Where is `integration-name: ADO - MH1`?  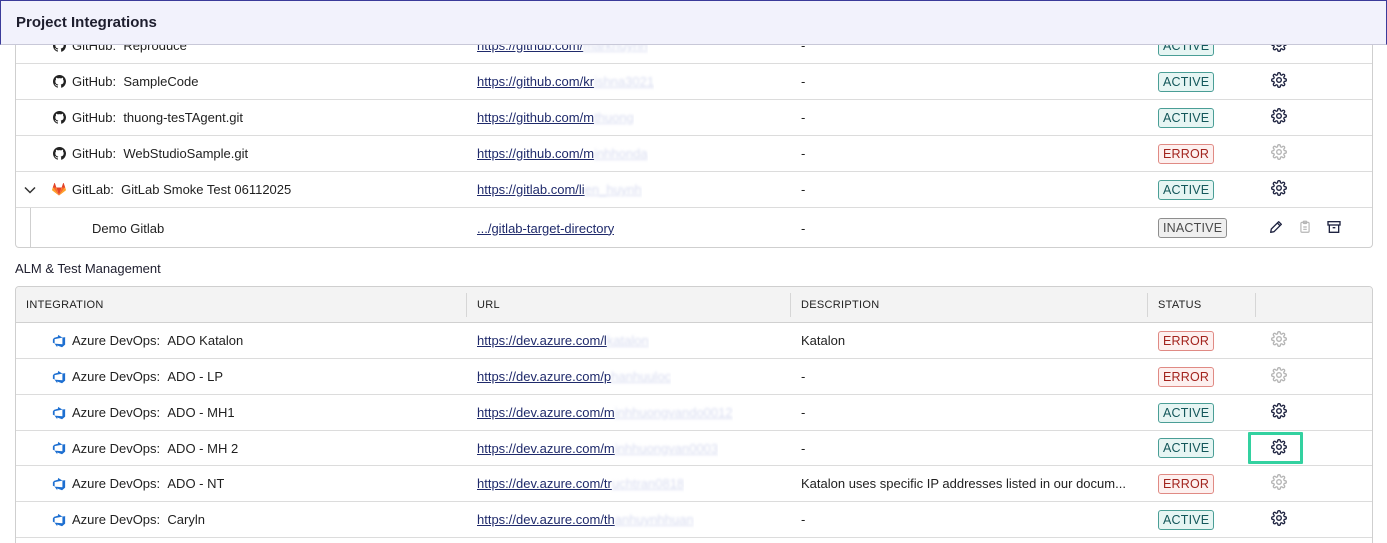
integration-name: ADO - MH1 is located at coordinates (201, 412).